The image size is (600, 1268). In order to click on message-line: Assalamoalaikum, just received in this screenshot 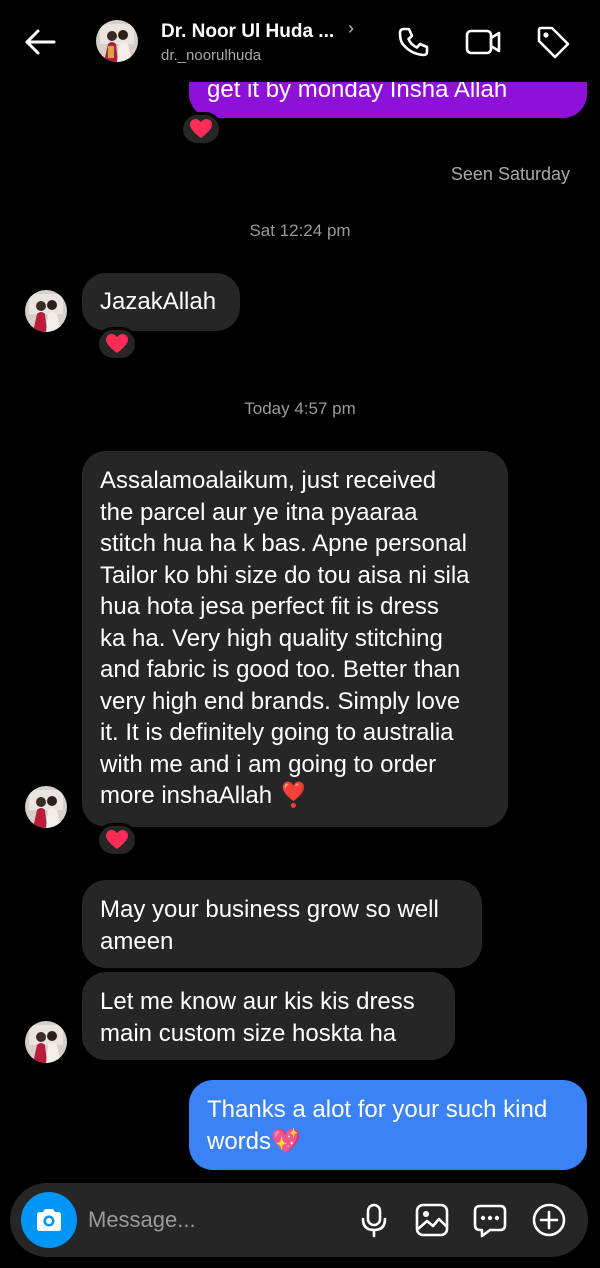, I will do `click(268, 480)`.